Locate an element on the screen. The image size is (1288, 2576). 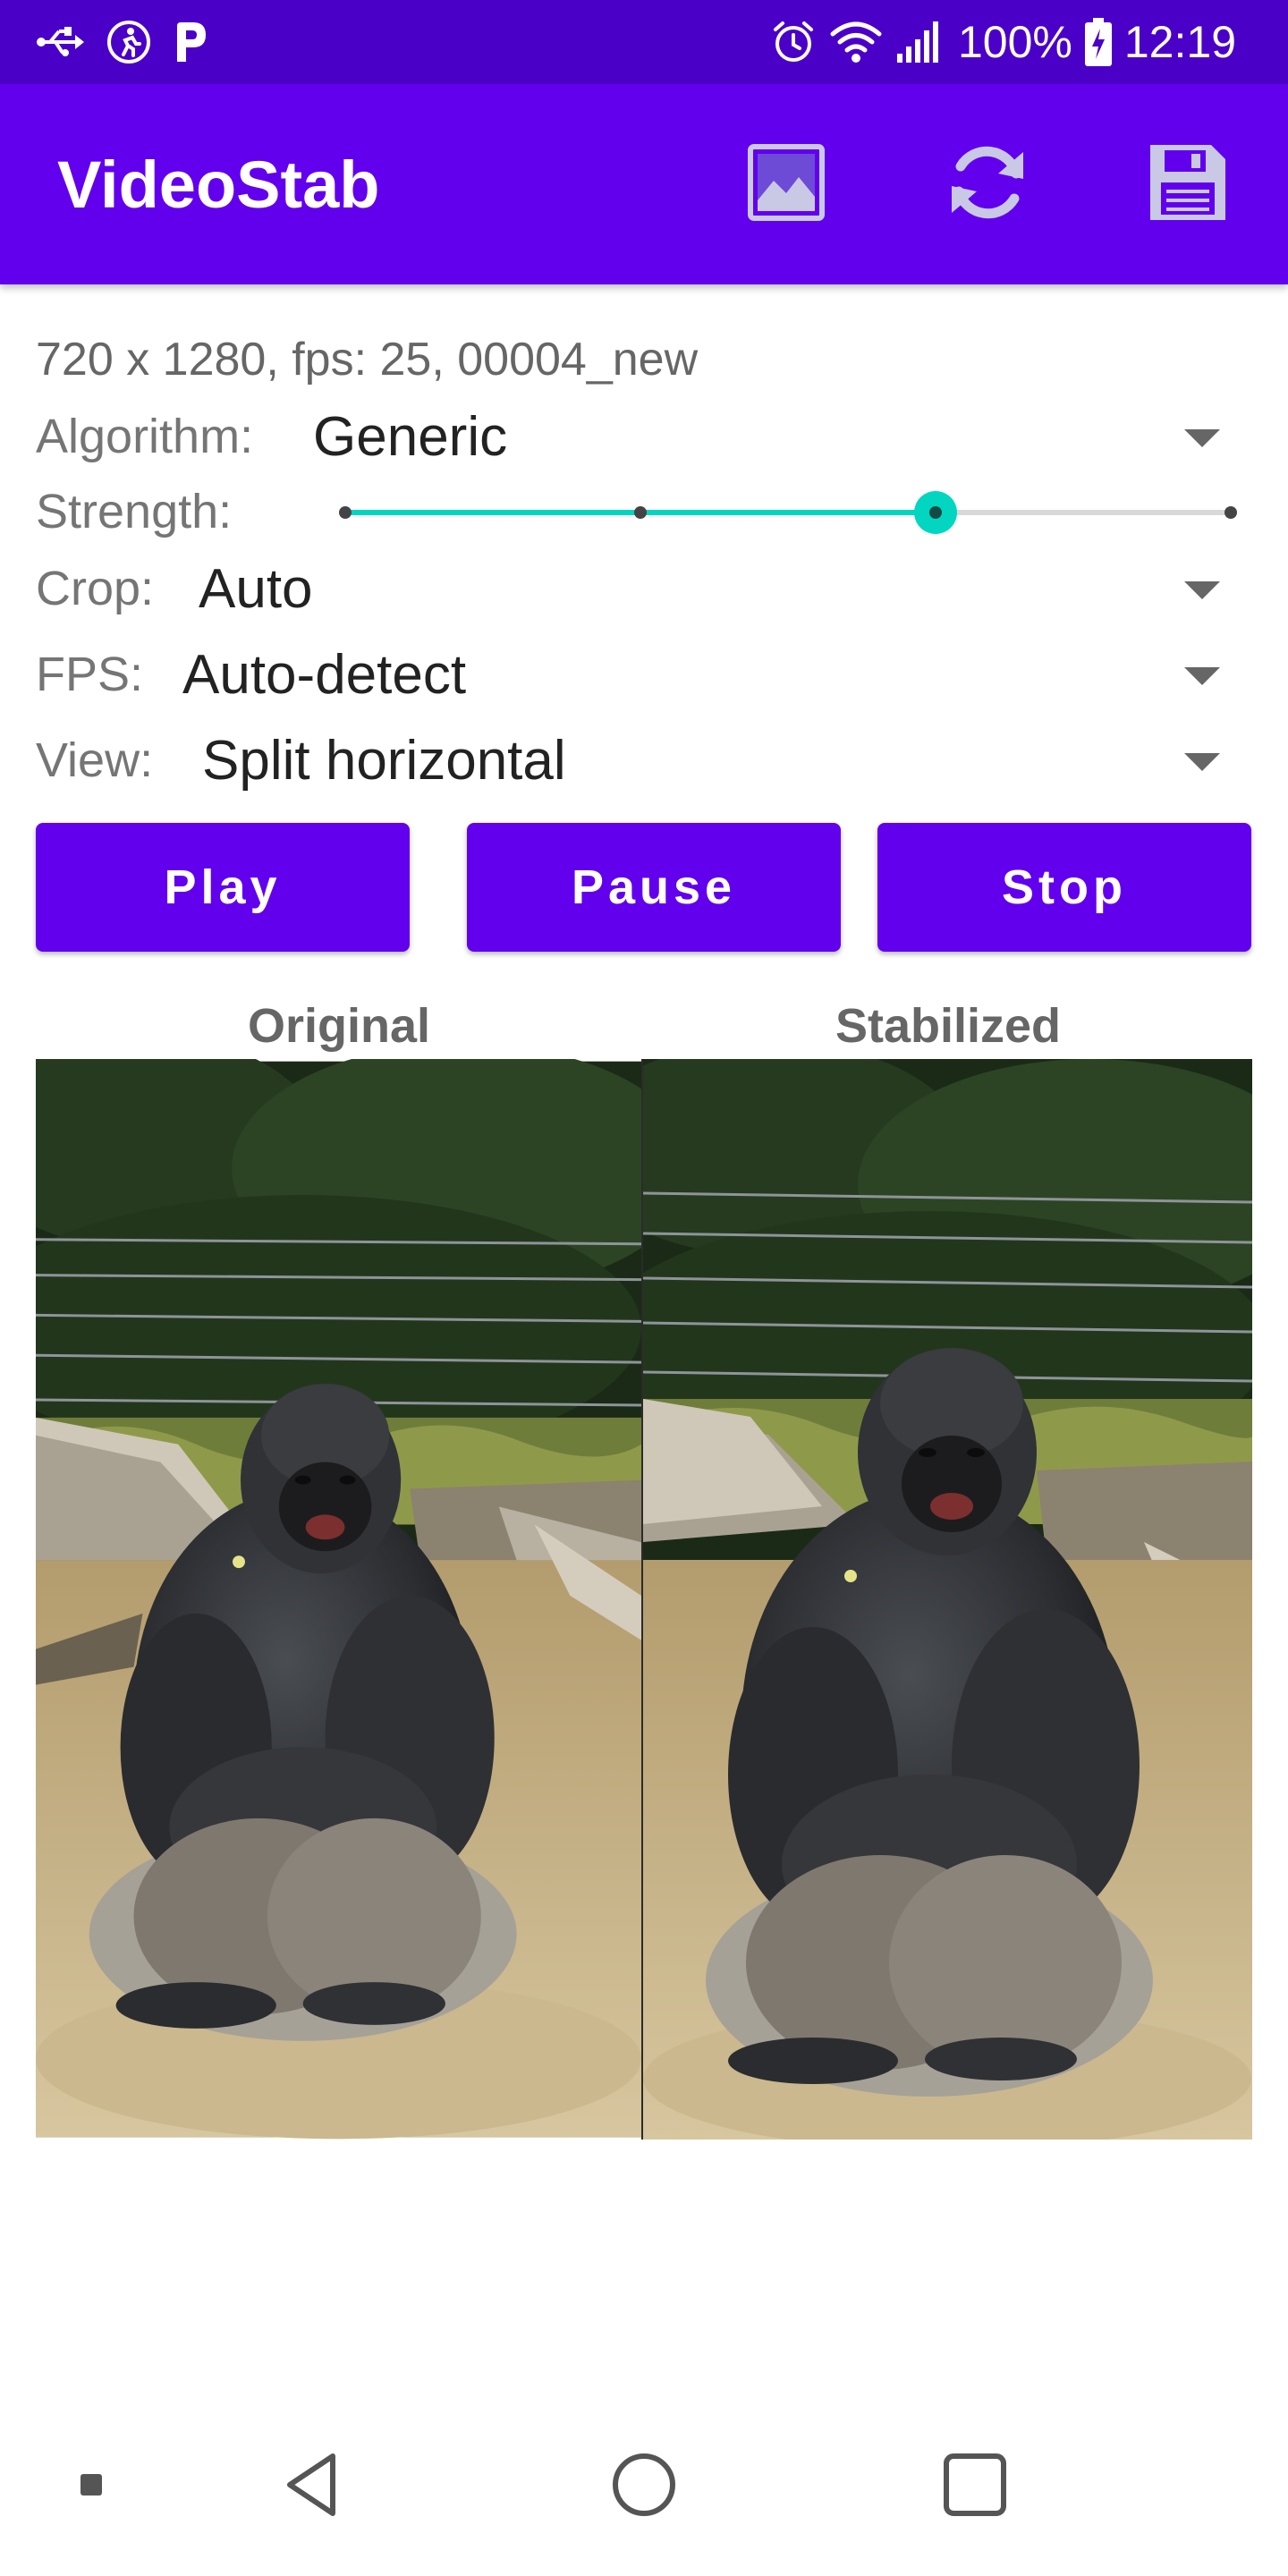
save-button is located at coordinates (1188, 184).